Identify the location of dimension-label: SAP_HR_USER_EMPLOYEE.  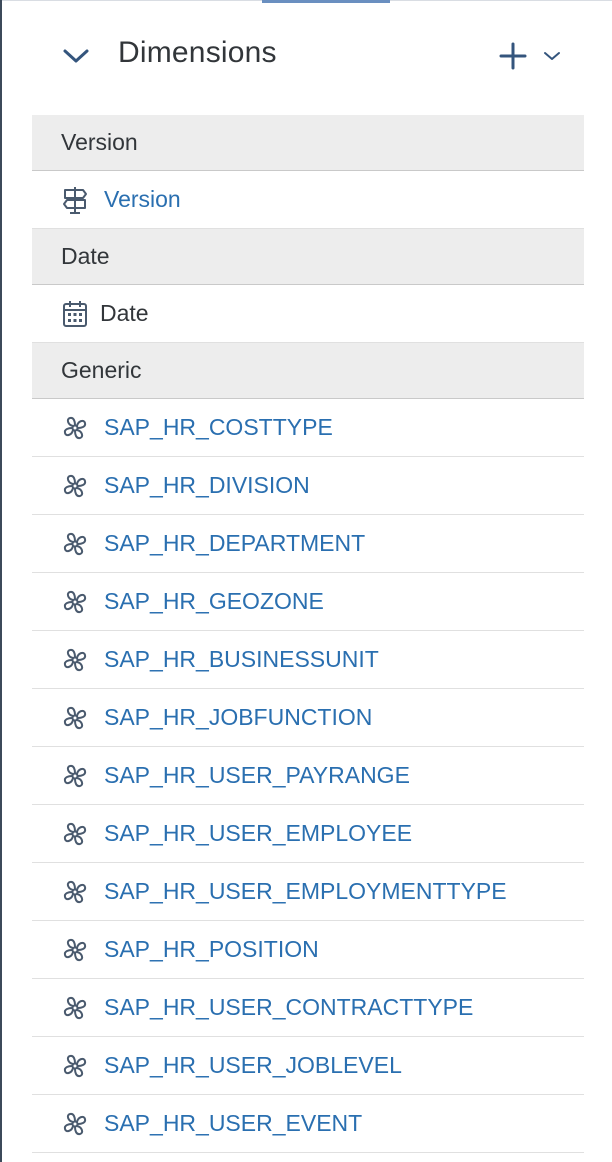
(258, 833).